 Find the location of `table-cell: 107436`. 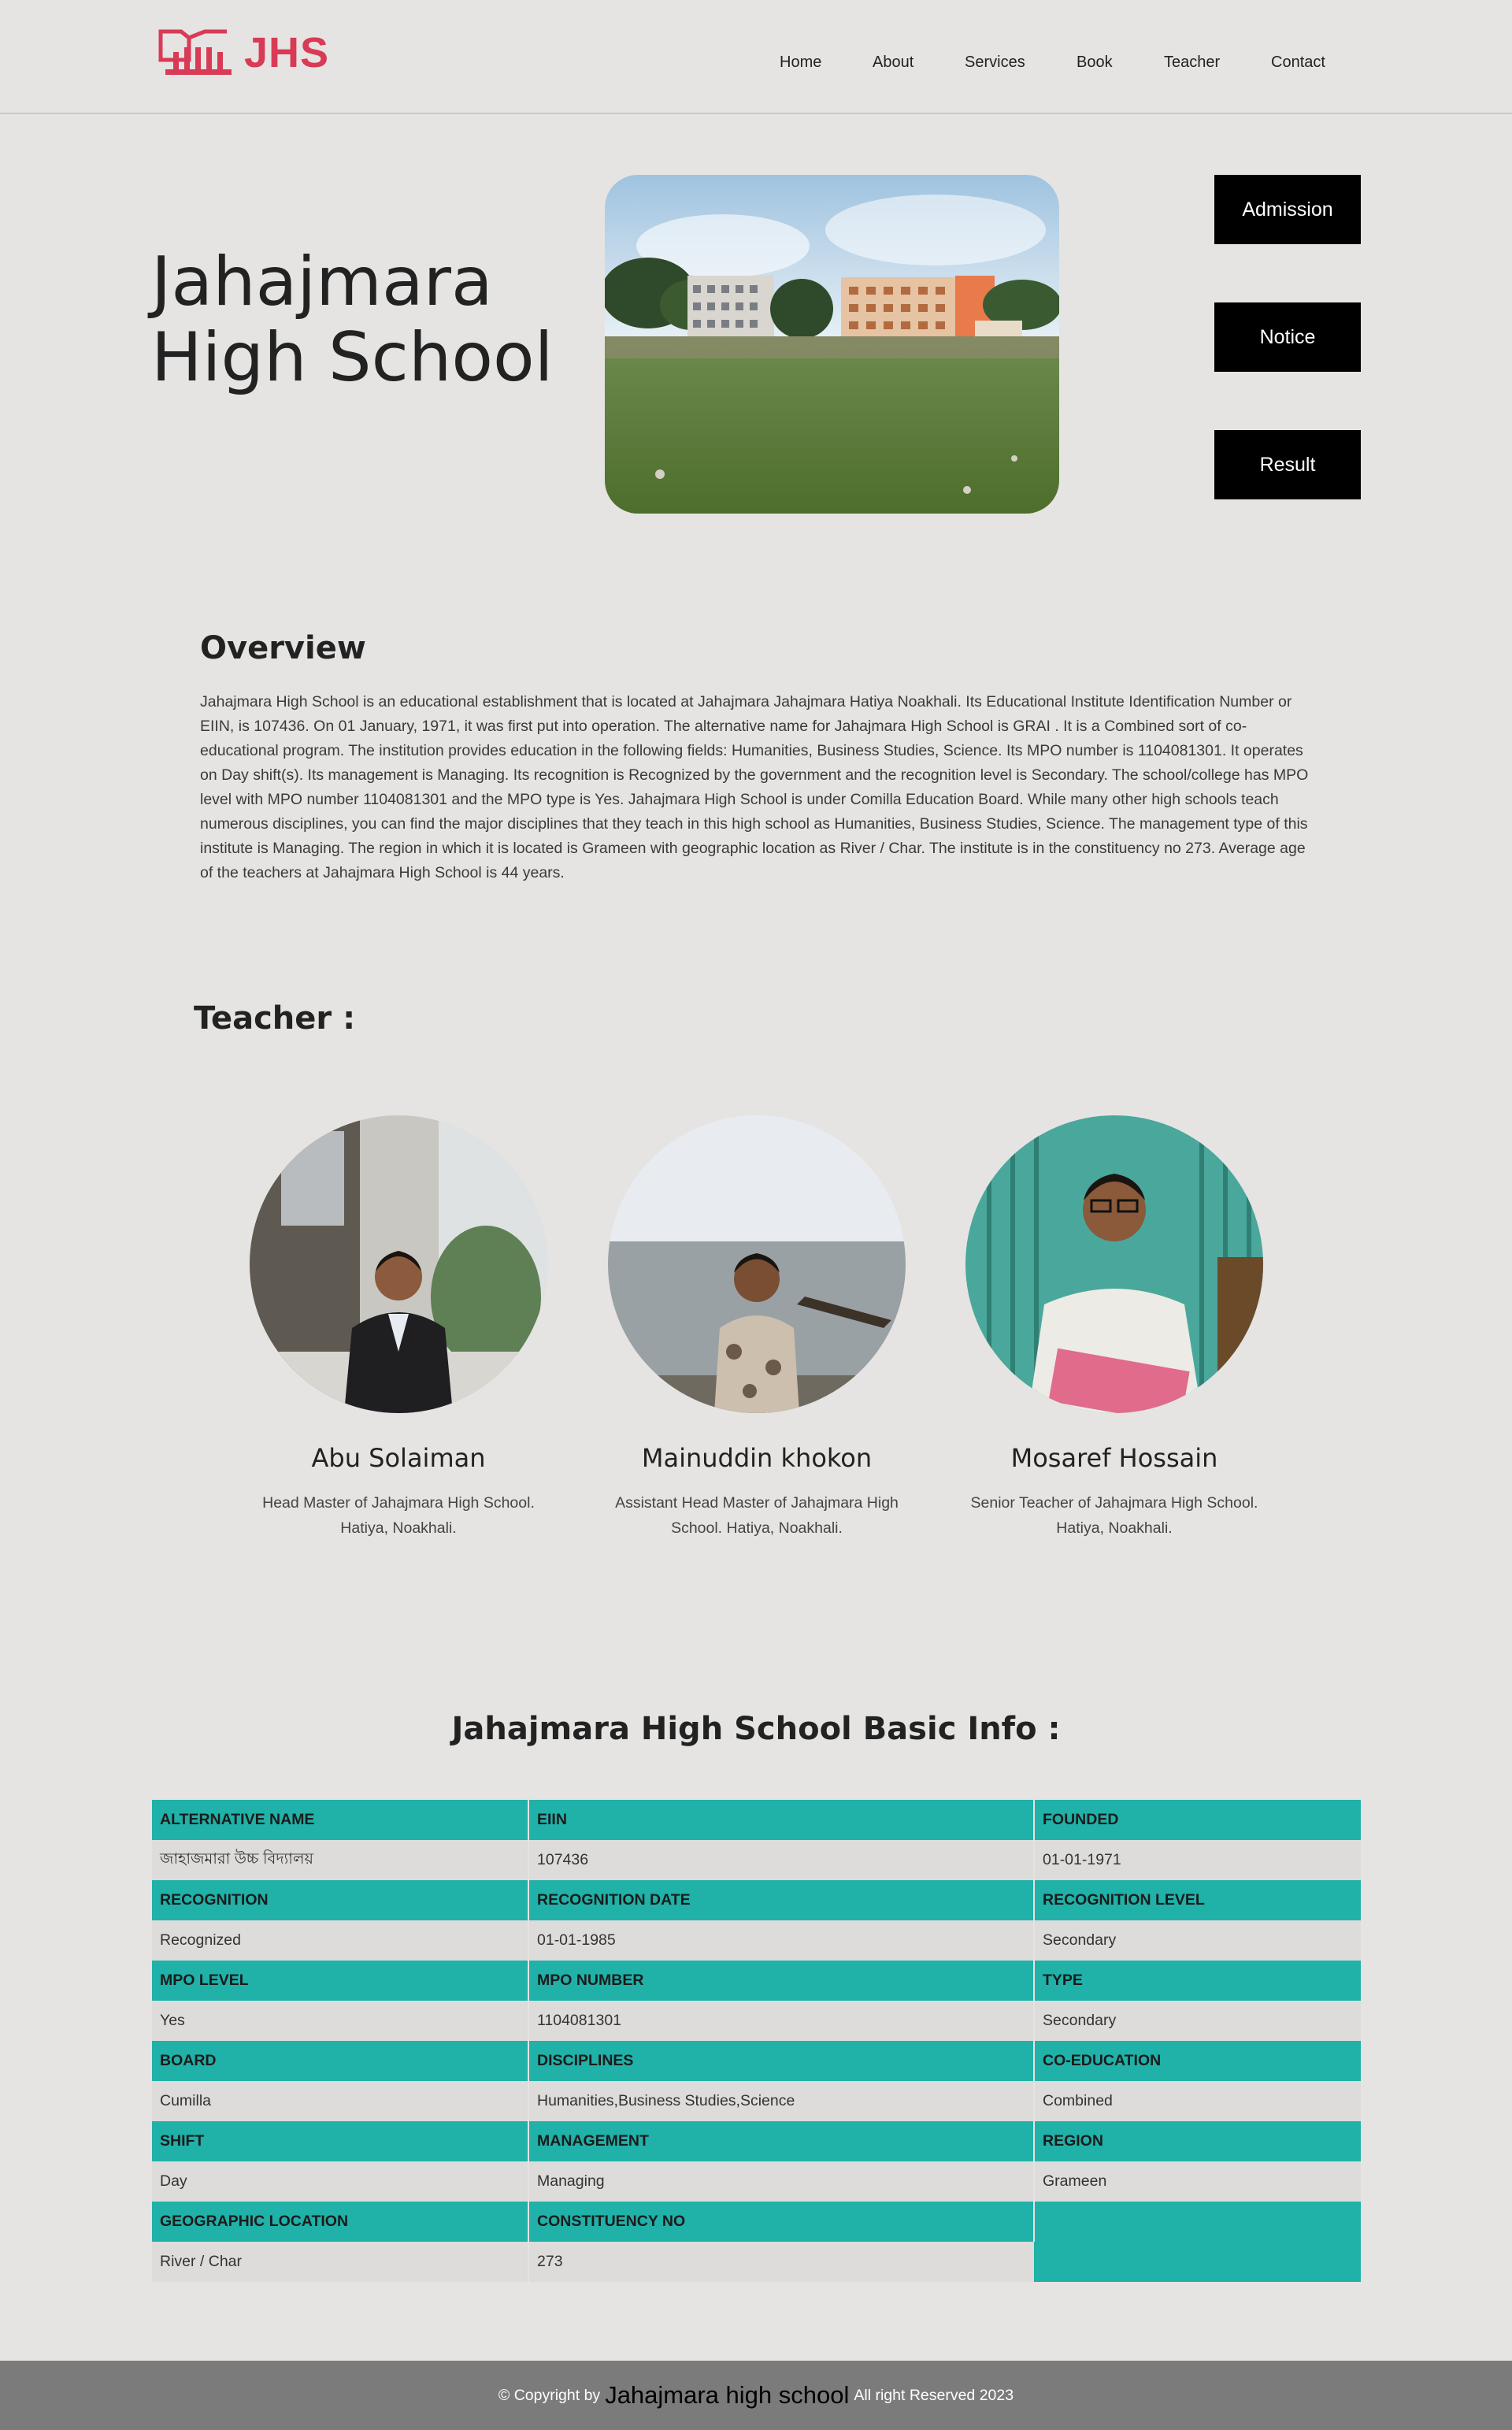

table-cell: 107436 is located at coordinates (781, 1860).